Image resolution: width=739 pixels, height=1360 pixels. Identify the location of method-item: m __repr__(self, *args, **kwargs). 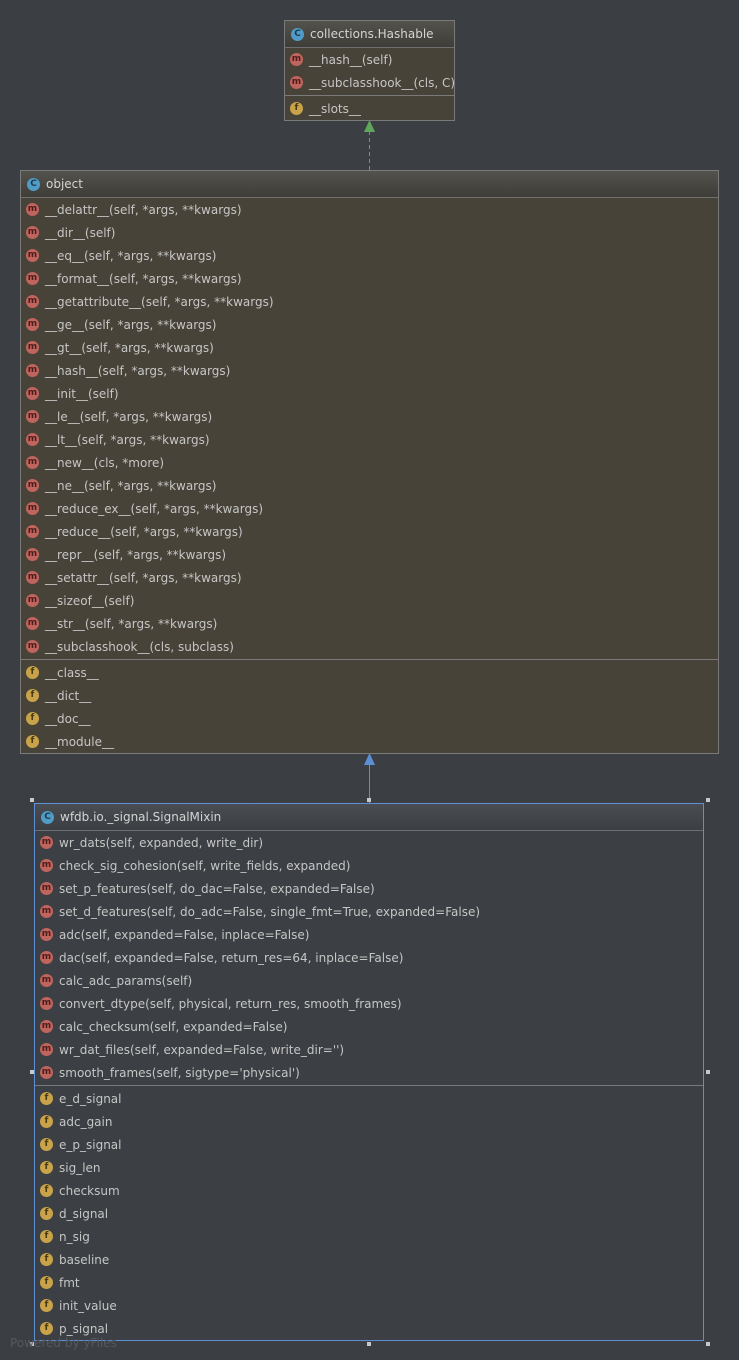
(369, 554).